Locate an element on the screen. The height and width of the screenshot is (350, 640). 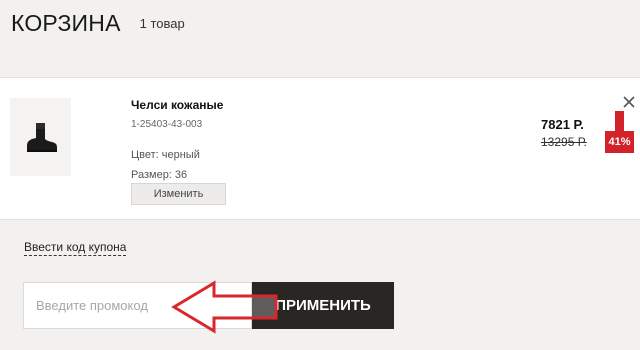
product-color: Цвет: черный is located at coordinates (165, 155).